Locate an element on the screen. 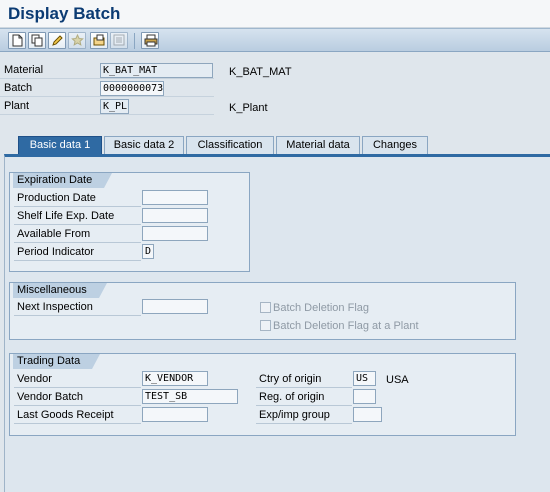 The image size is (550, 492). country-origin-label: Ctry of origin is located at coordinates (304, 379).